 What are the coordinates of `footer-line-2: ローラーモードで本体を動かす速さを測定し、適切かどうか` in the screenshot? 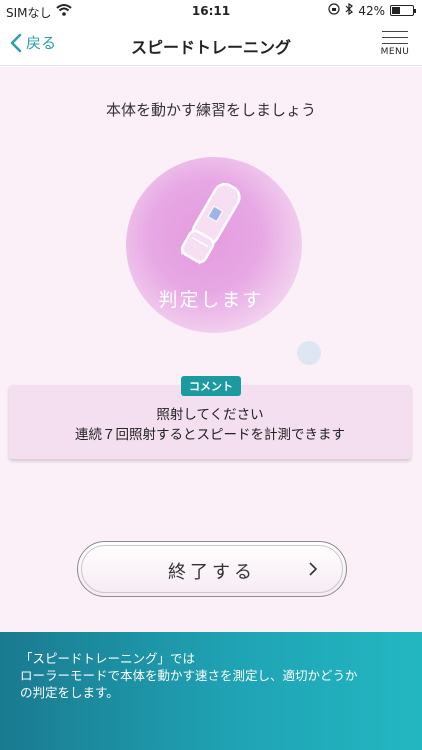 It's located at (189, 675).